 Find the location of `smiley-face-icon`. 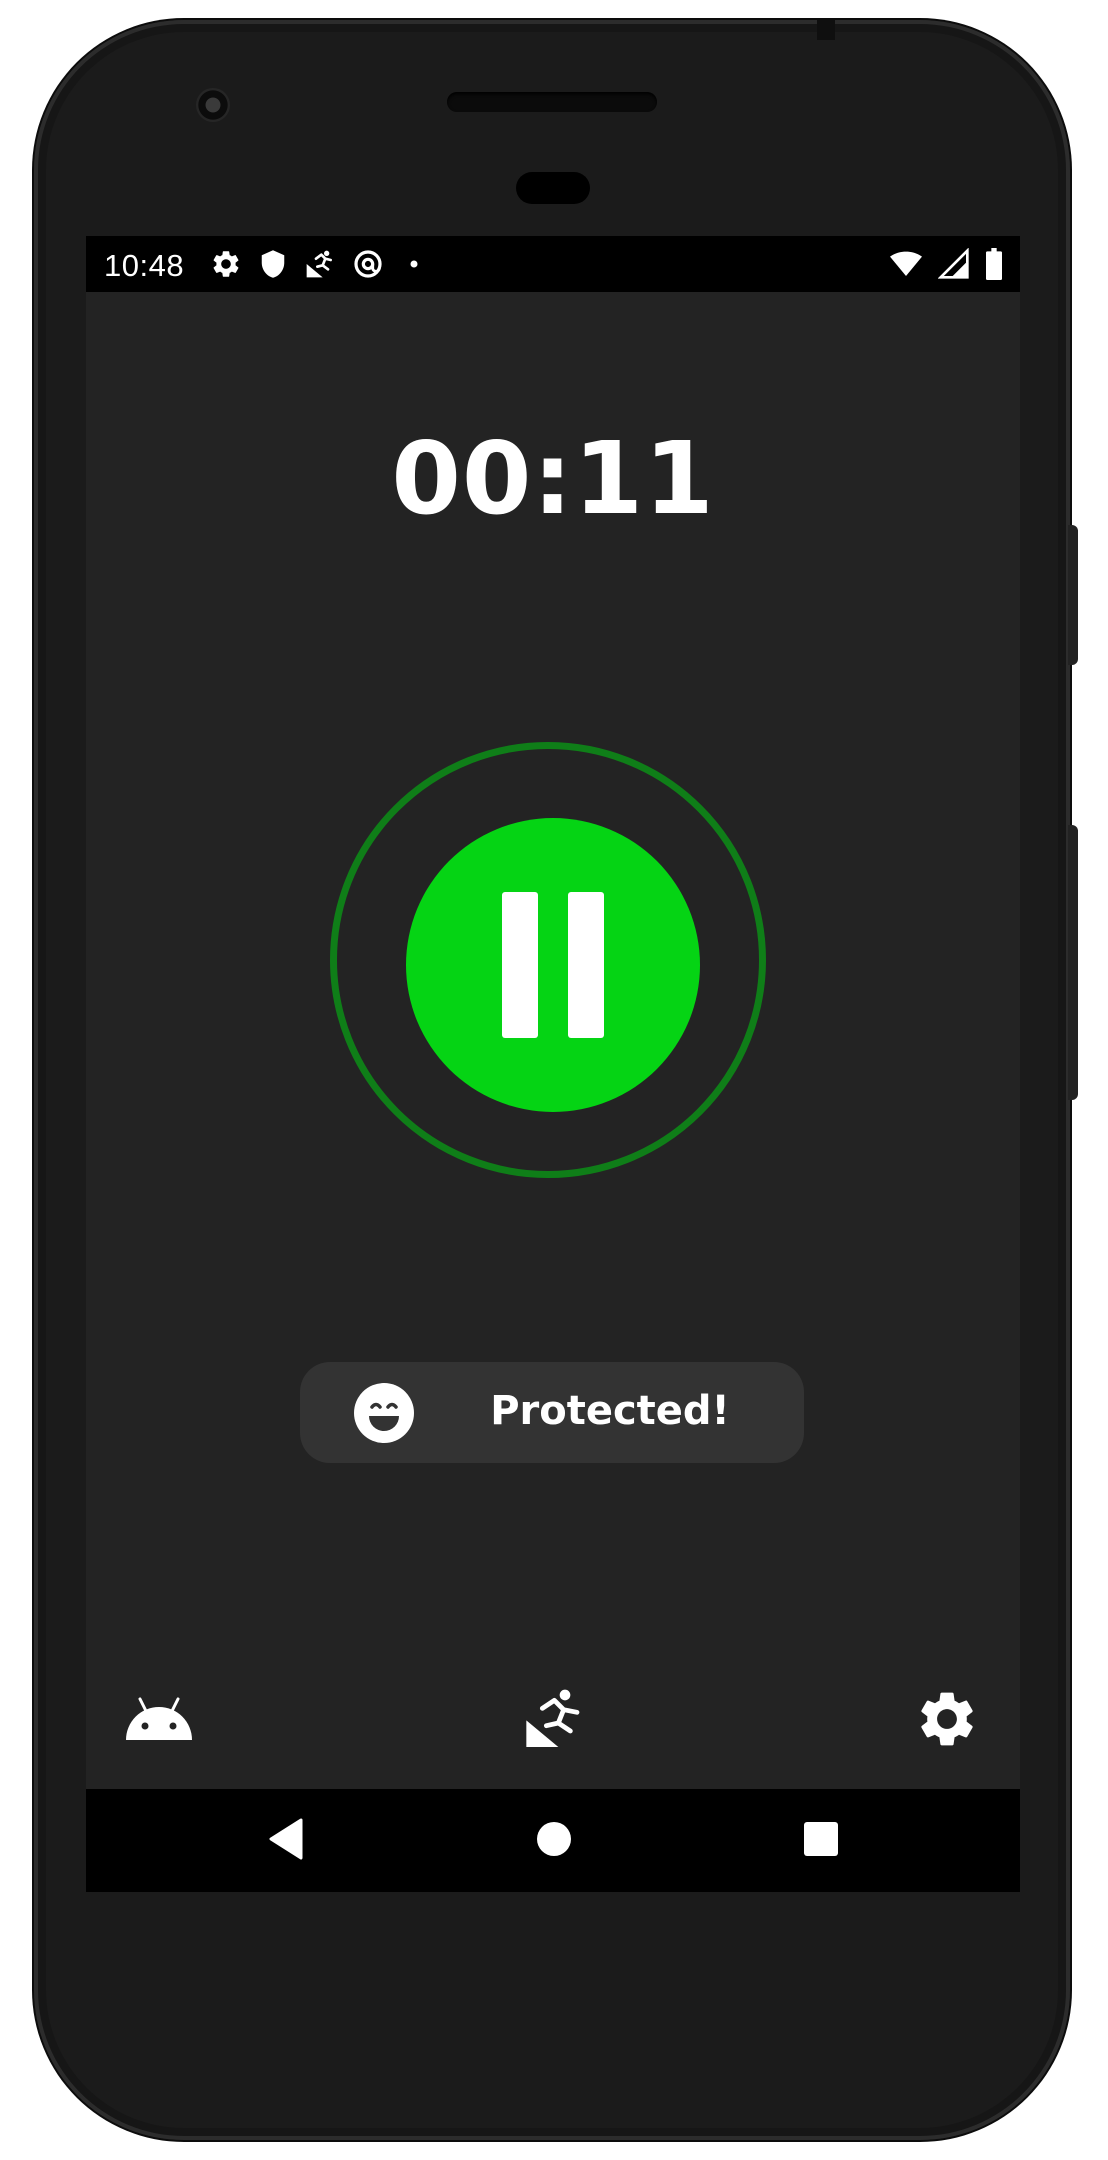

smiley-face-icon is located at coordinates (384, 1415).